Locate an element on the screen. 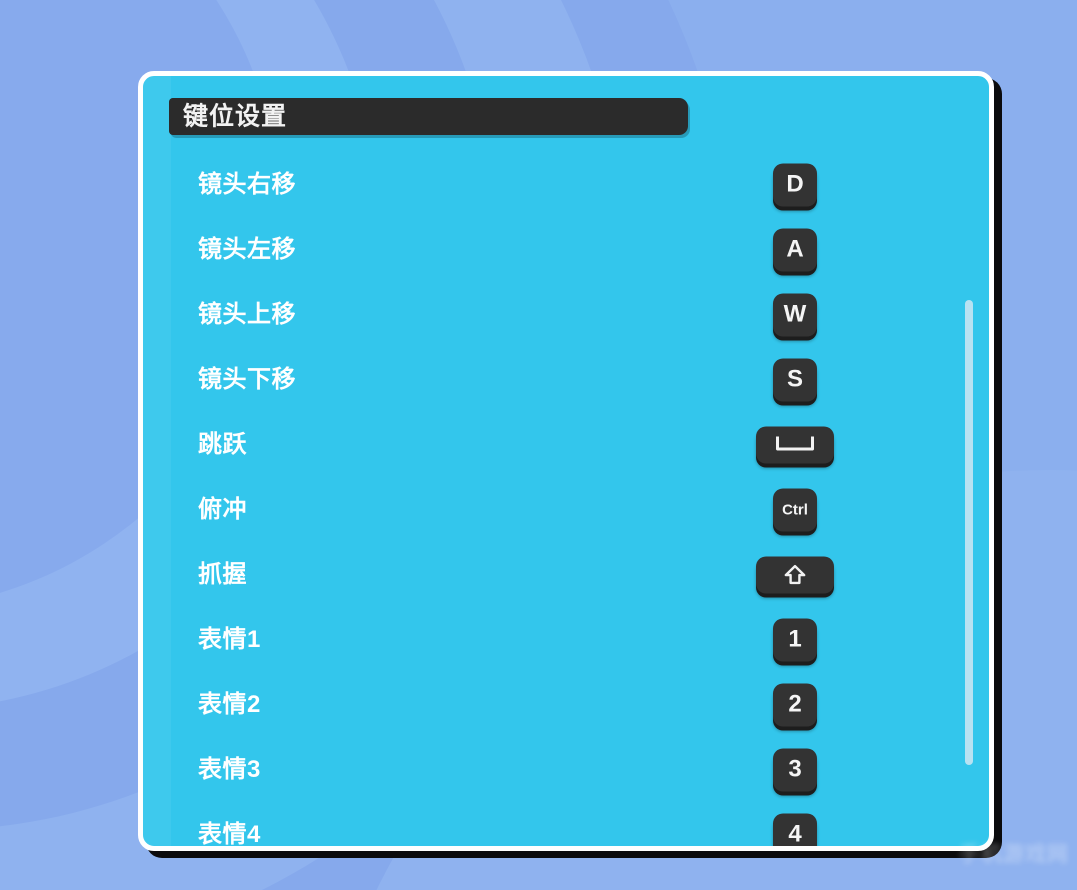  key-binding-keycap-slot: A is located at coordinates (795, 249).